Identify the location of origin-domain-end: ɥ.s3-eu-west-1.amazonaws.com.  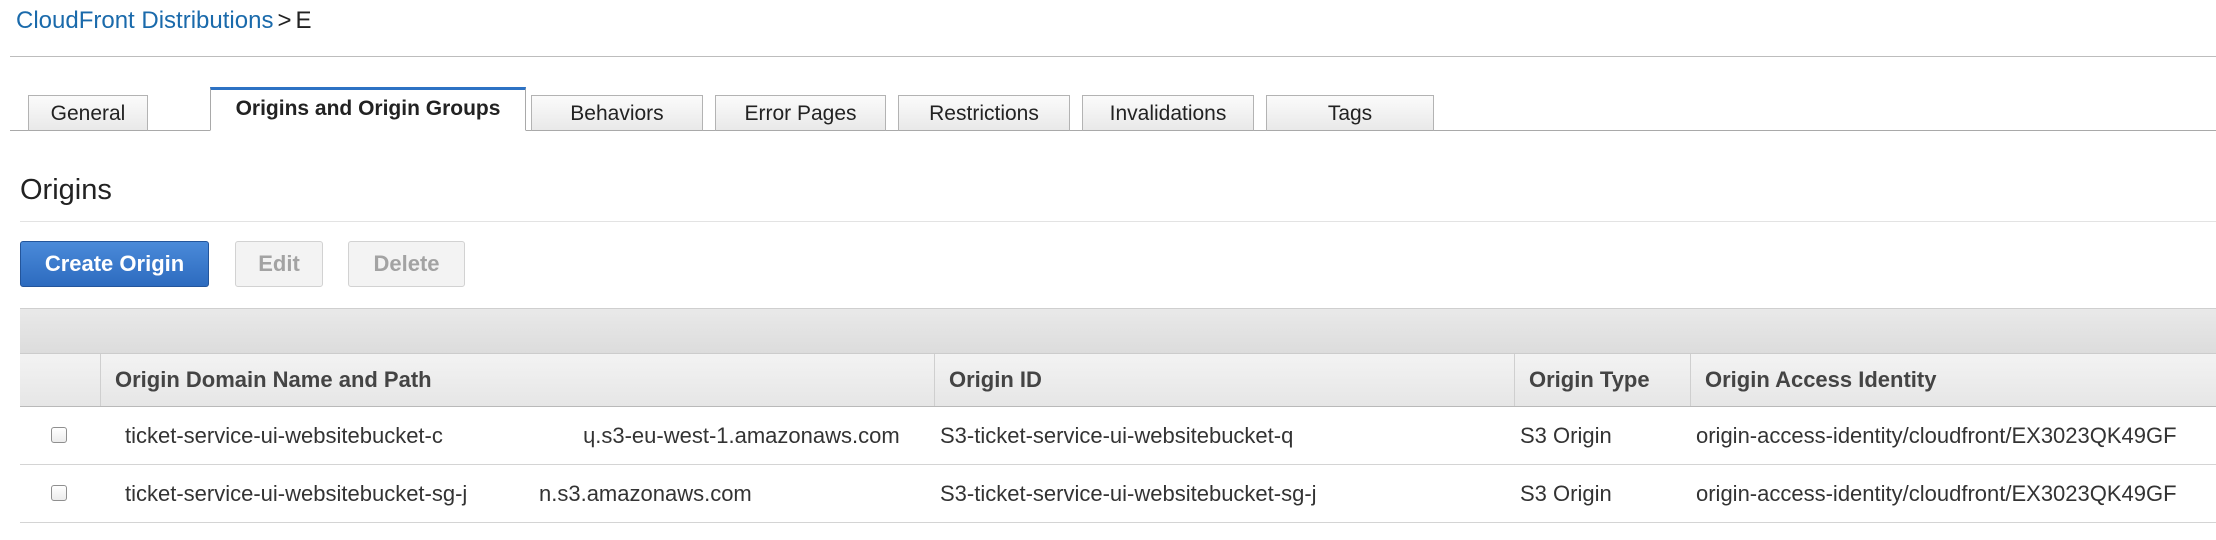
(741, 435).